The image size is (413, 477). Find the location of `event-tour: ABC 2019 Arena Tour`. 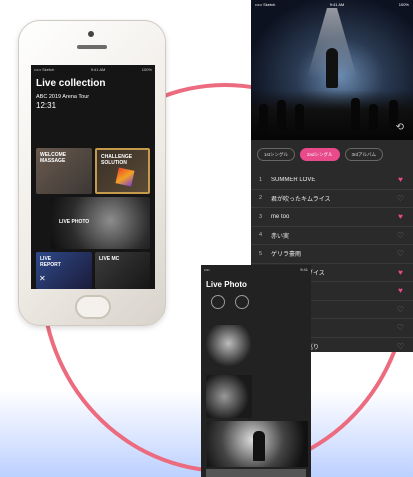

event-tour: ABC 2019 Arena Tour is located at coordinates (63, 97).